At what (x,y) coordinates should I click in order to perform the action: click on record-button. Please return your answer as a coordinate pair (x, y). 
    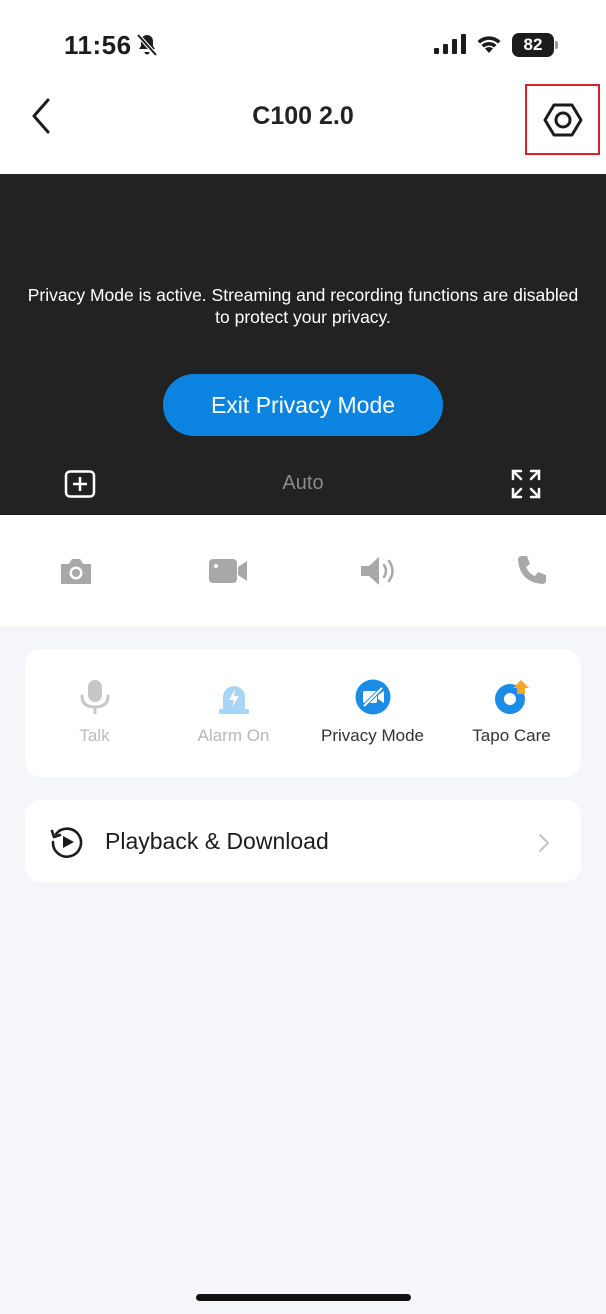
    Looking at the image, I should click on (228, 571).